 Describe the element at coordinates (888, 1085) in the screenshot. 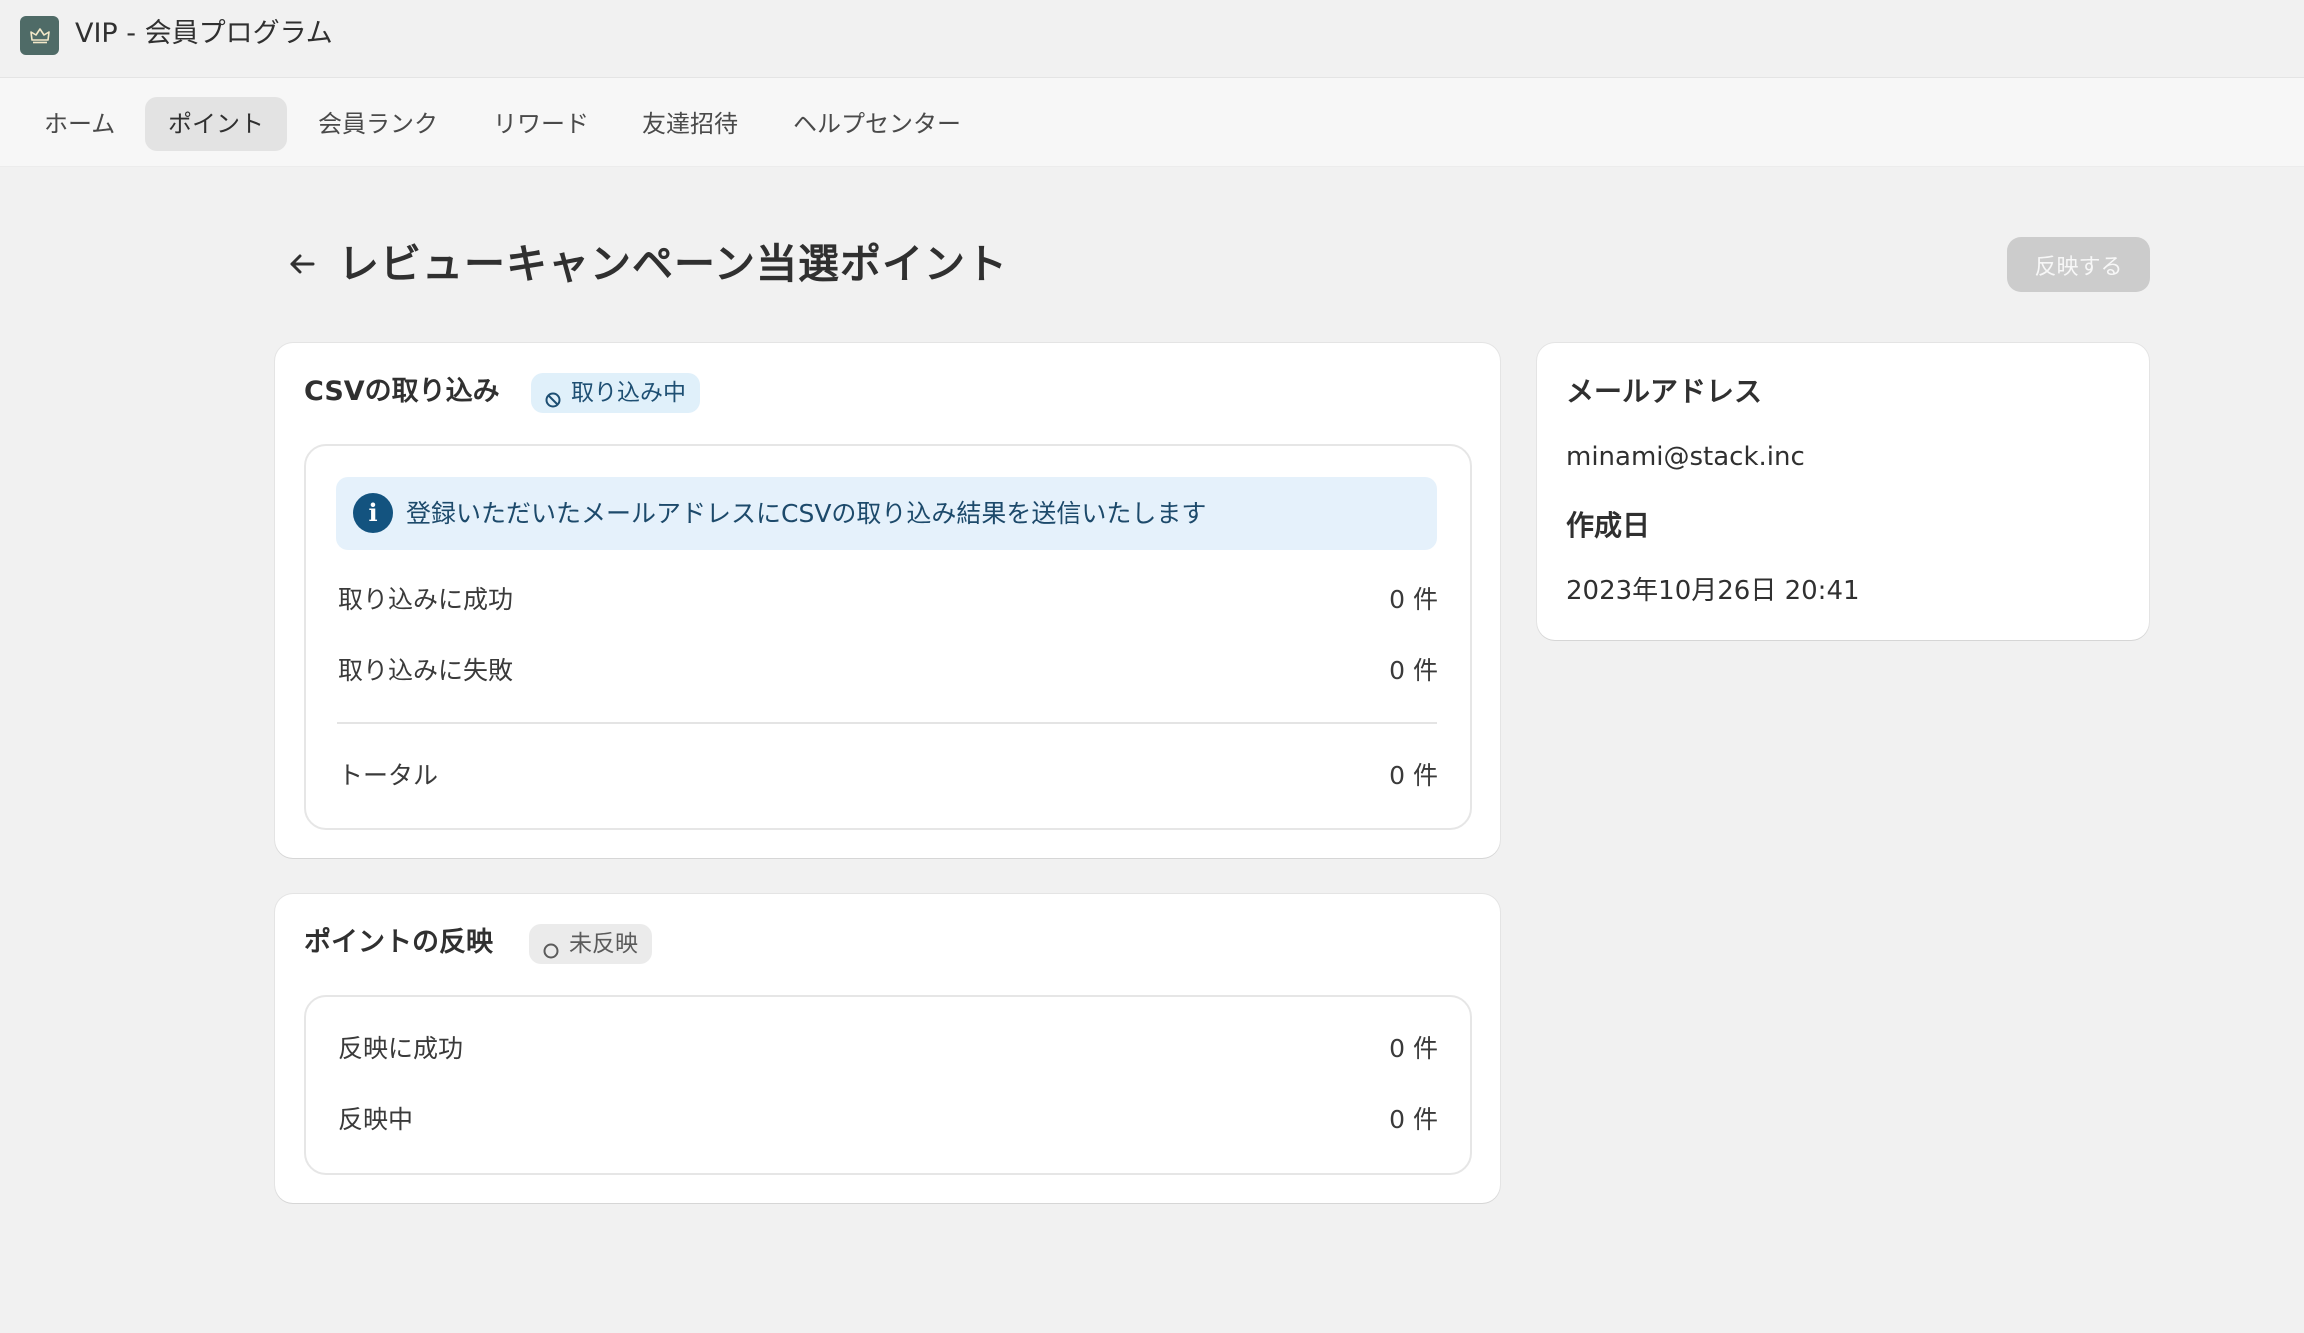

I see `points-results-panel` at that location.